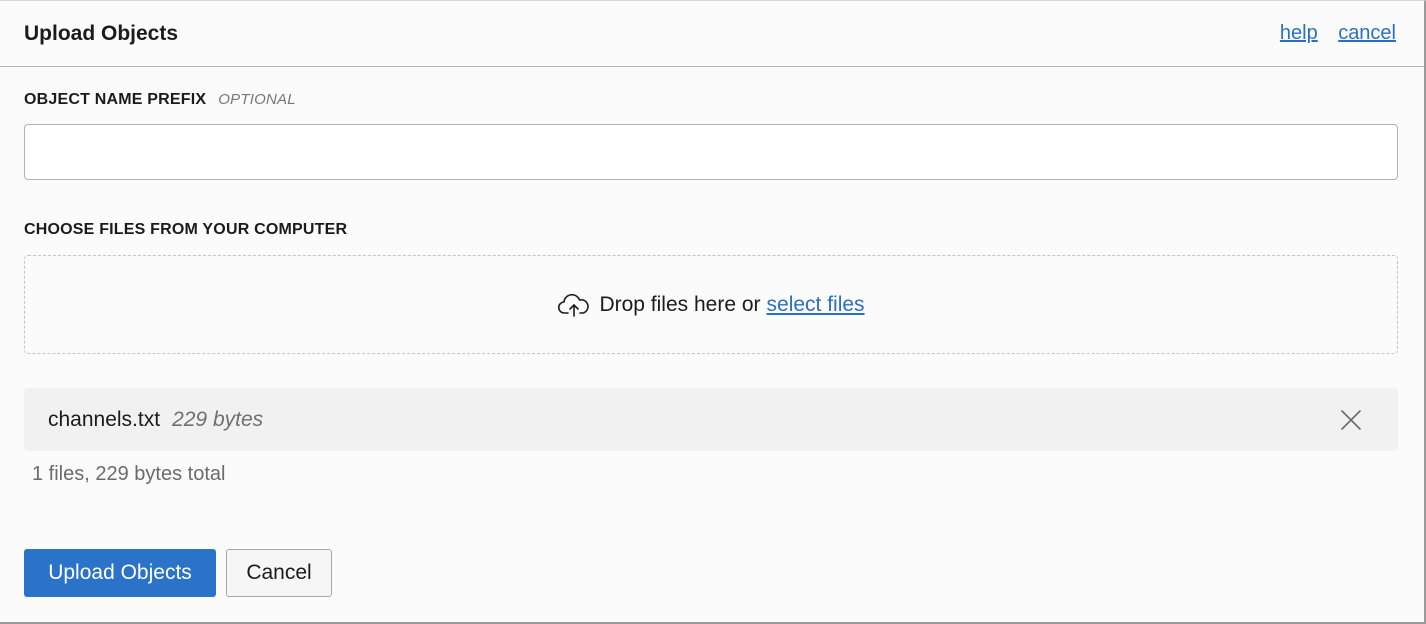 Image resolution: width=1426 pixels, height=624 pixels. What do you see at coordinates (257, 99) in the screenshot?
I see `optional-label: OPTIONAL` at bounding box center [257, 99].